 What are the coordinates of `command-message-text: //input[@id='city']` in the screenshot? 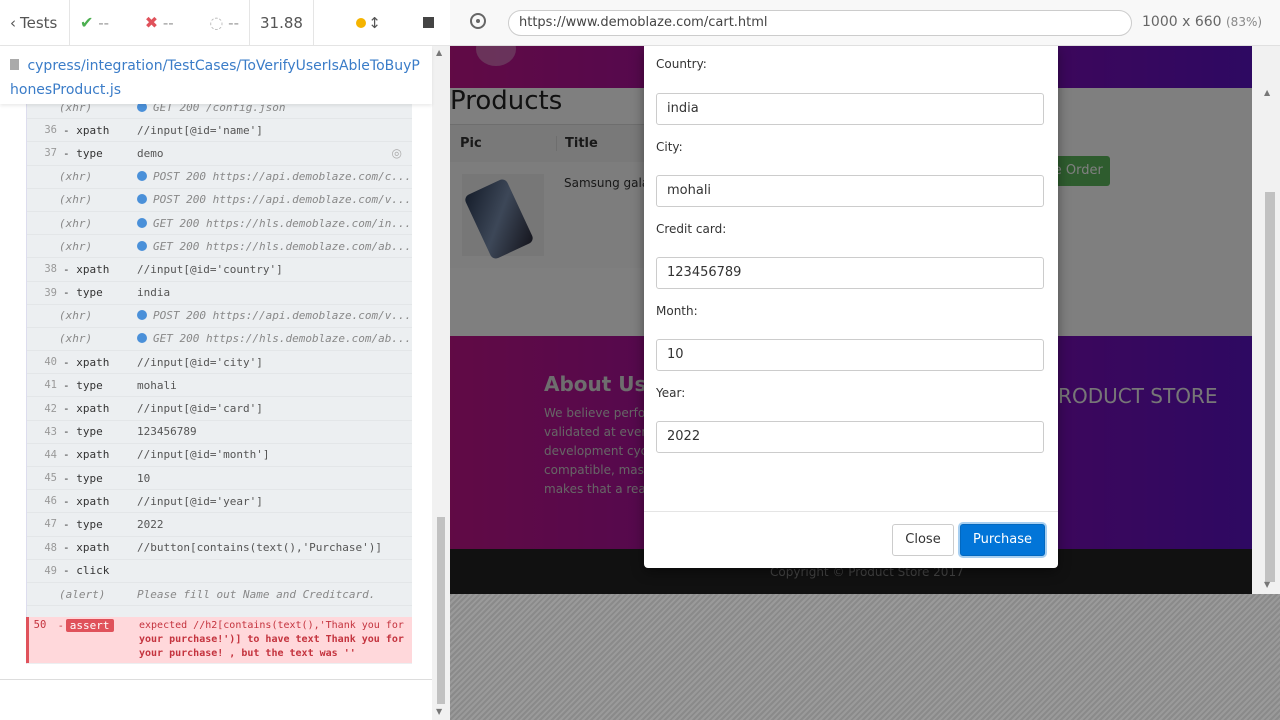 It's located at (200, 362).